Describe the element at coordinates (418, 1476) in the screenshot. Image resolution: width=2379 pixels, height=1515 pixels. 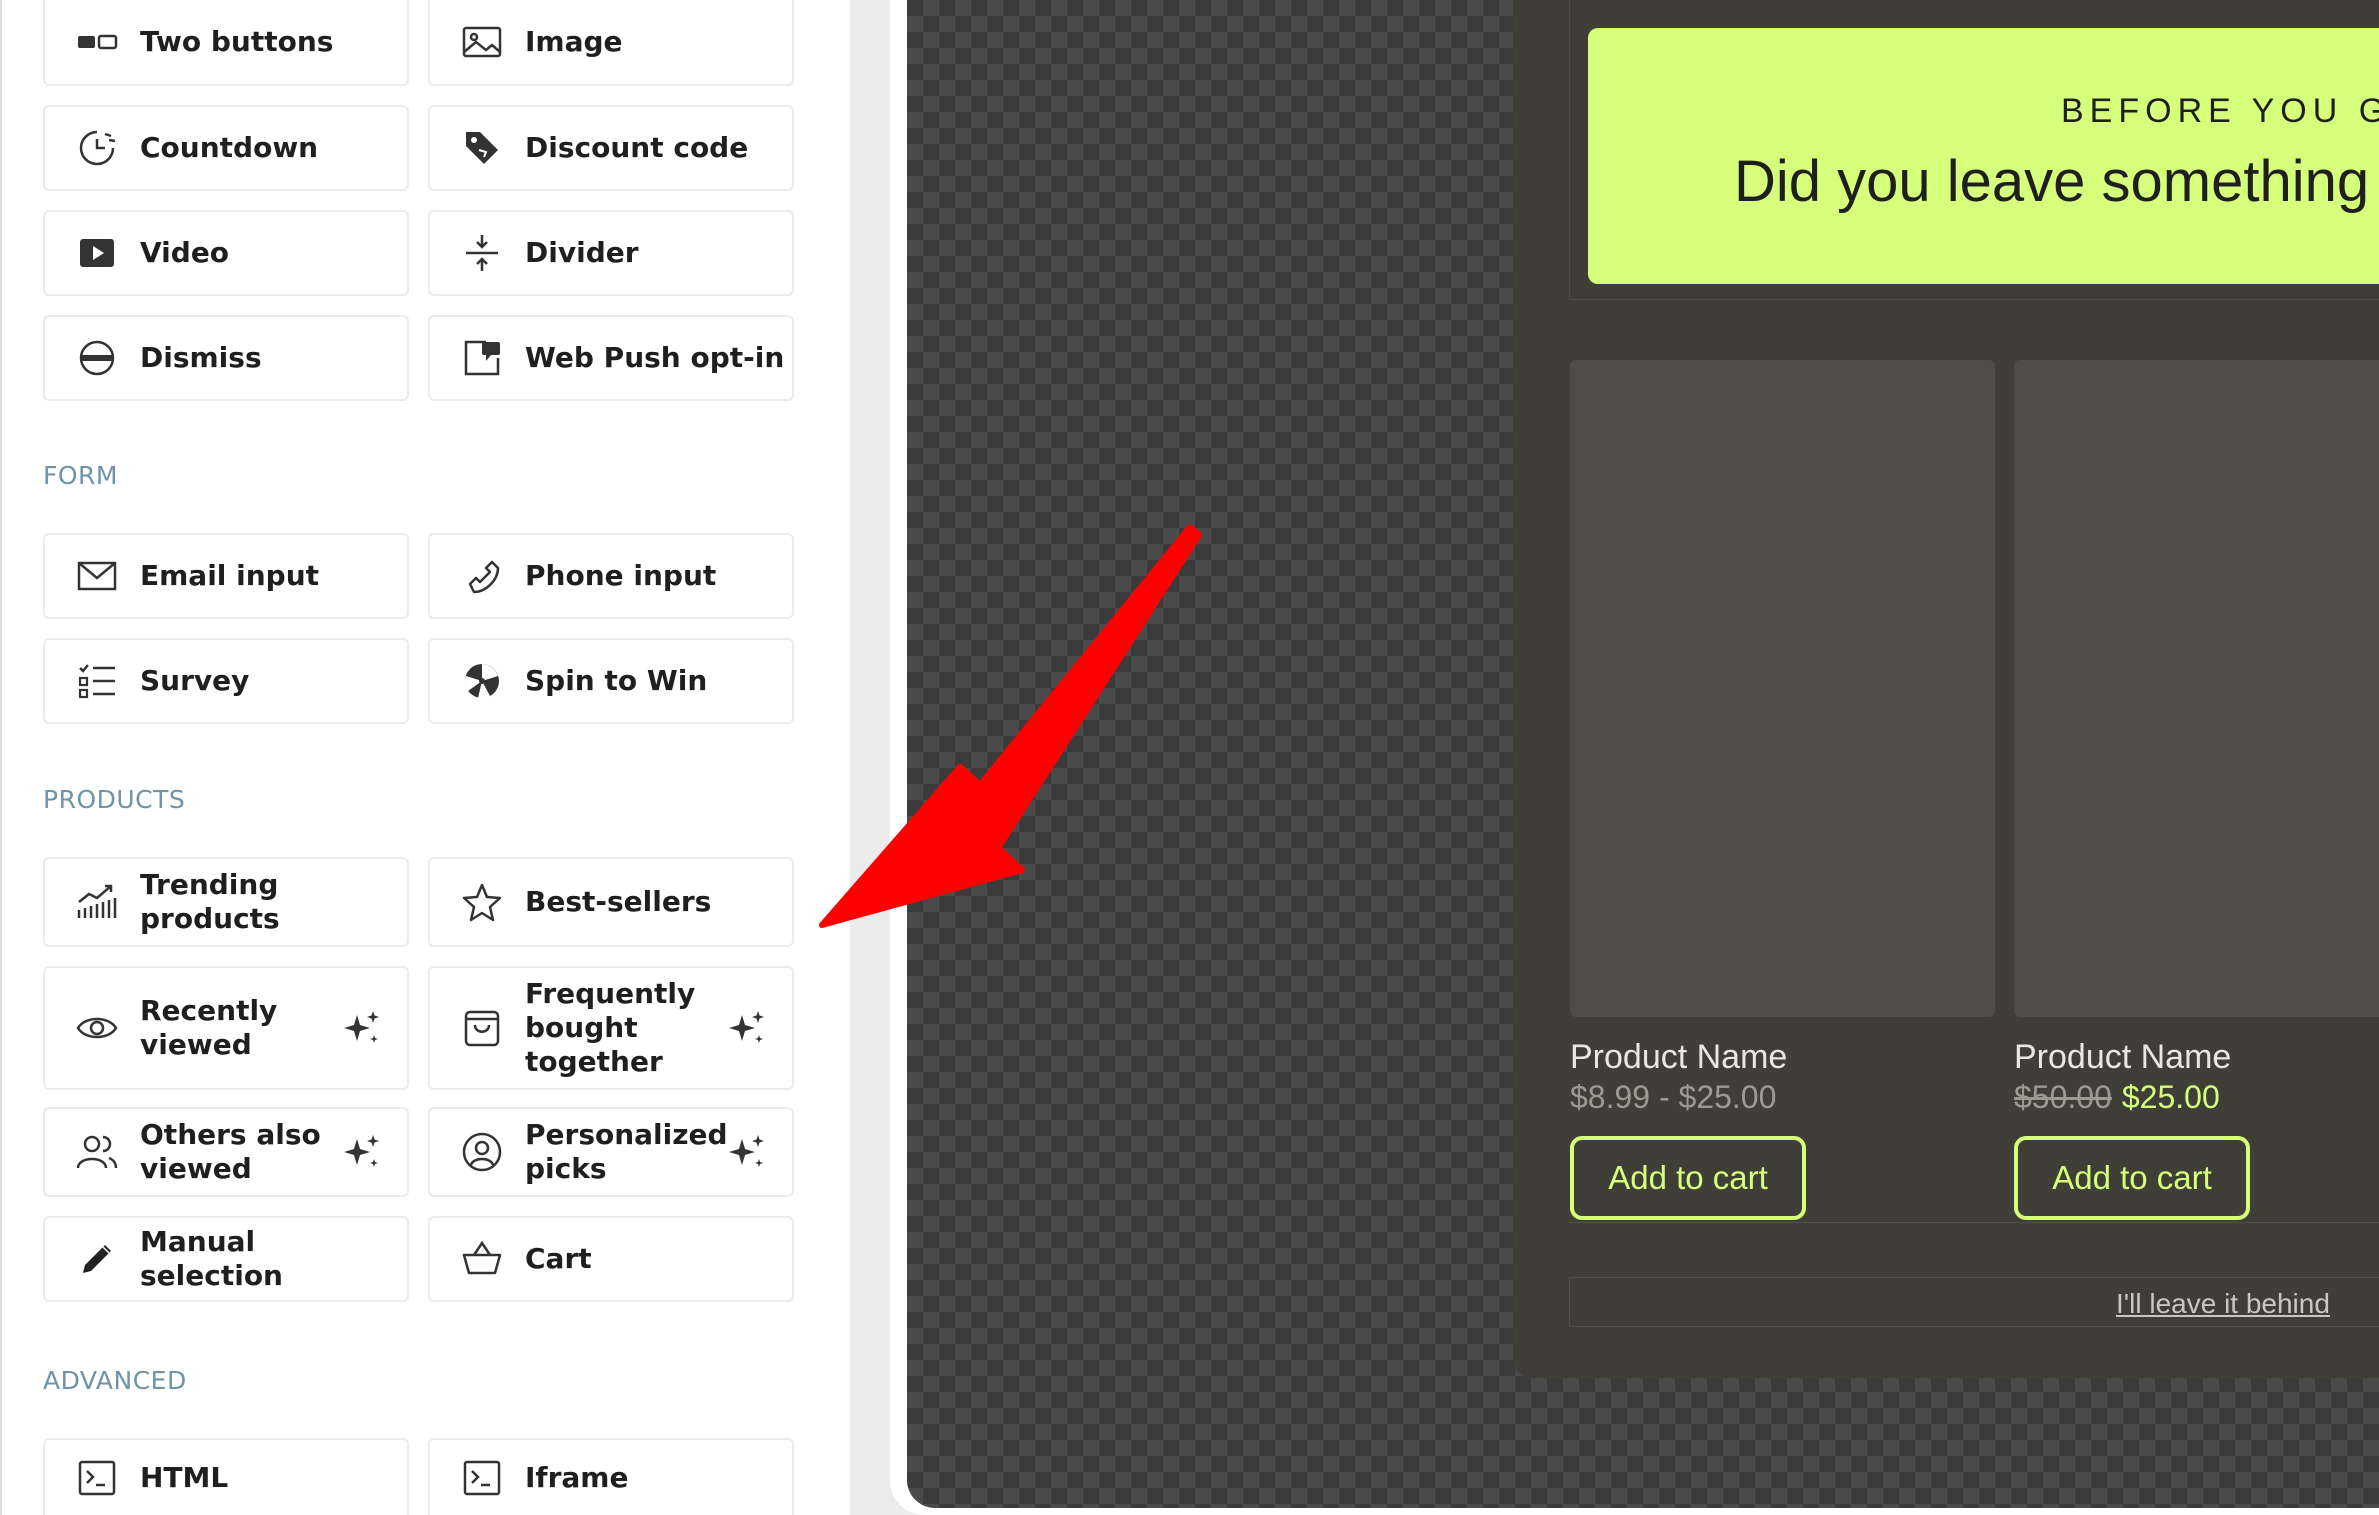
I see `advanced-elements-grid: HTML Iframe` at that location.